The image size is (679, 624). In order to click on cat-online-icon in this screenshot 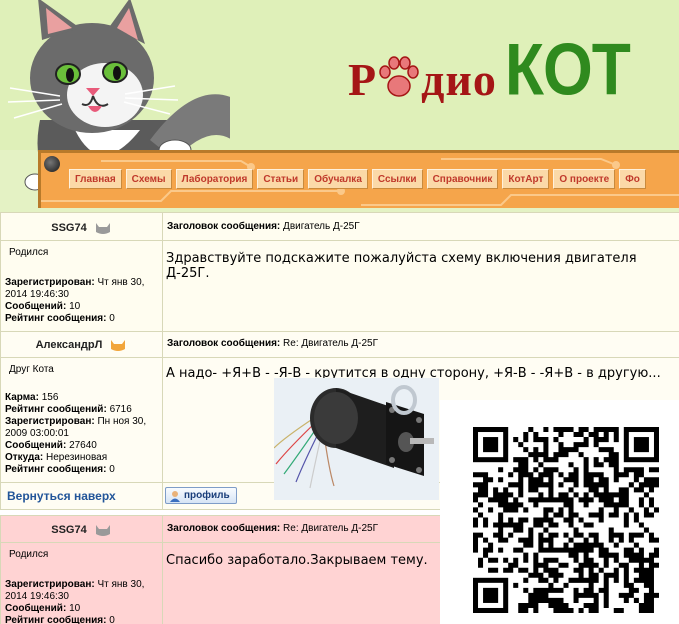, I will do `click(118, 345)`.